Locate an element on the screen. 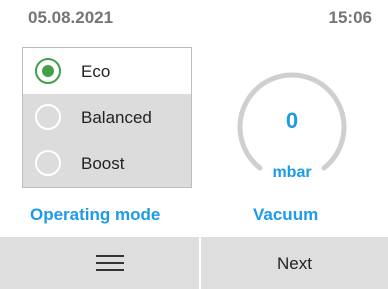 Image resolution: width=388 pixels, height=289 pixels. mode-option-eco: Eco is located at coordinates (107, 71).